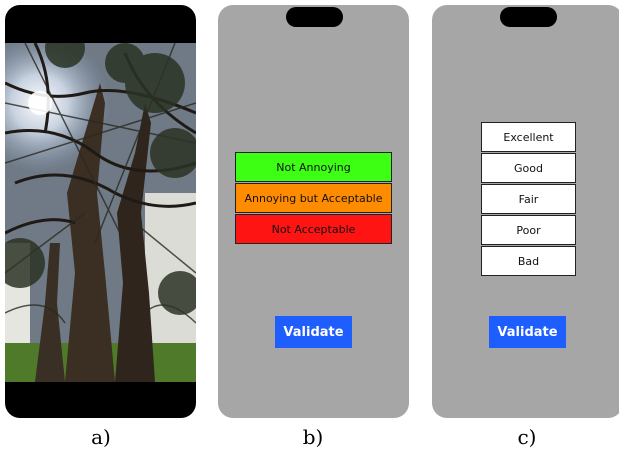 The height and width of the screenshot is (456, 619). I want to click on option-poor: Poor, so click(528, 230).